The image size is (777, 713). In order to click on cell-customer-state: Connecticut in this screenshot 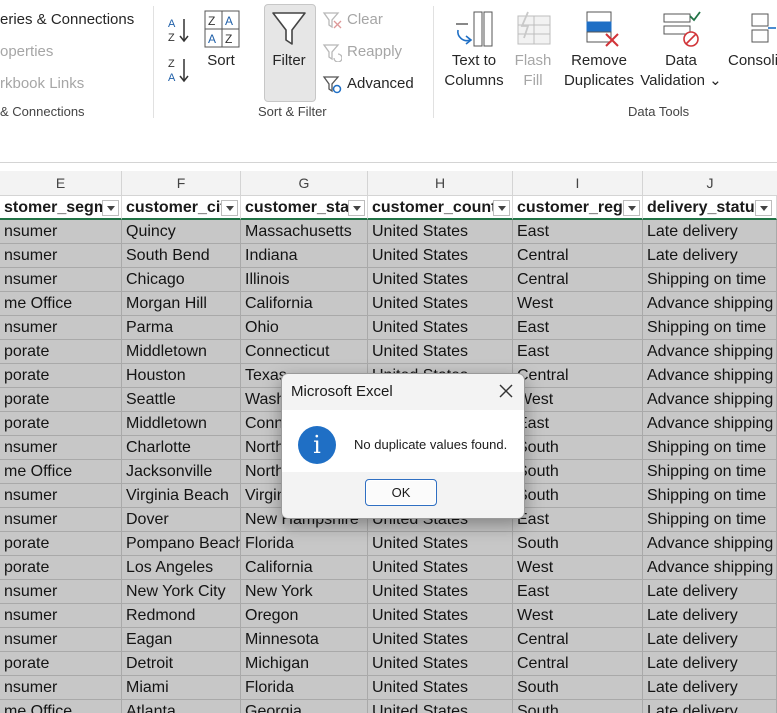, I will do `click(304, 352)`.